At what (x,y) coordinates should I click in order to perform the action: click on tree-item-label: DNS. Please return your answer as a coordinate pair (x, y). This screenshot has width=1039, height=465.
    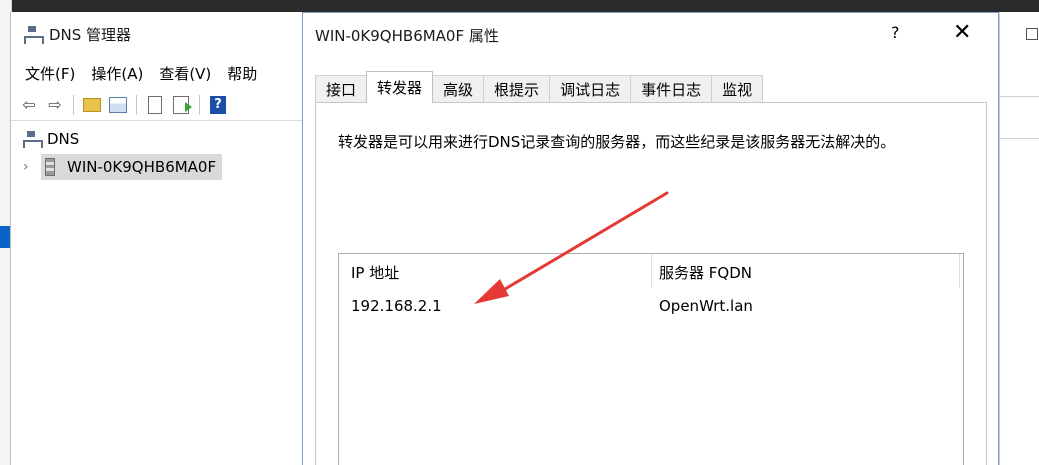
    Looking at the image, I should click on (63, 139).